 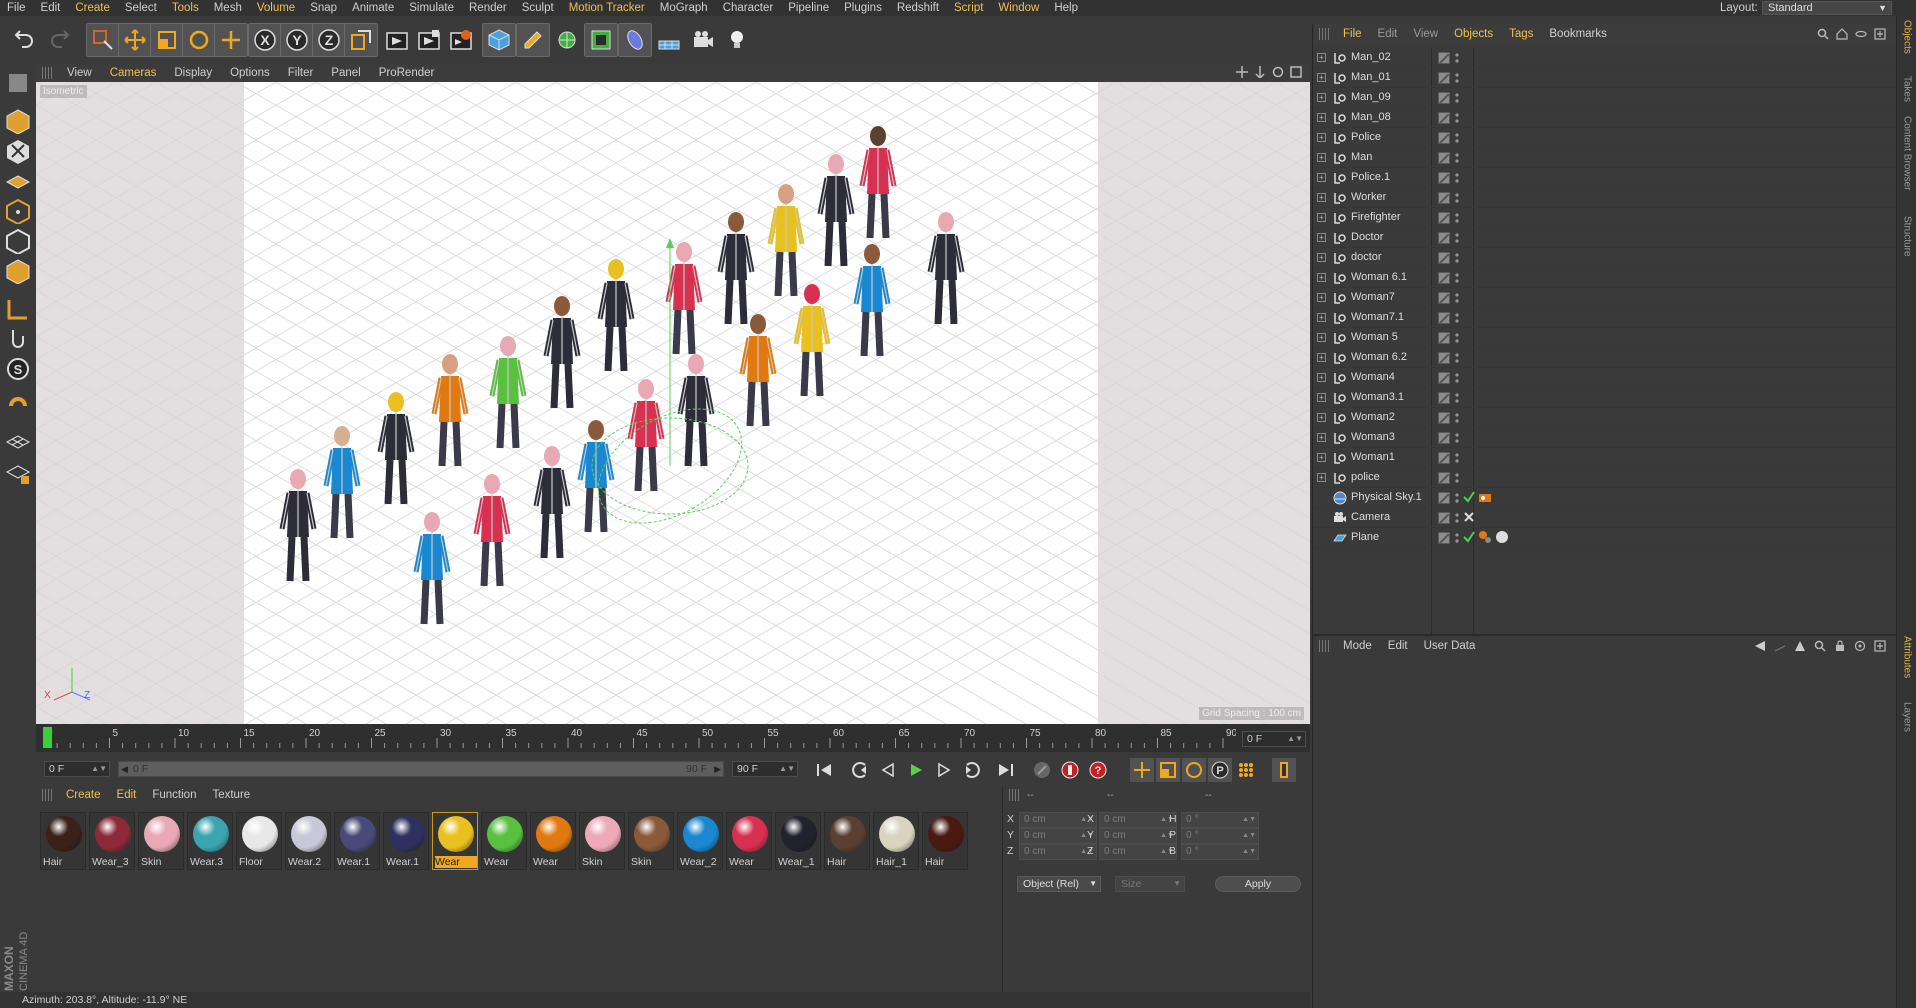 I want to click on object-name: Woman 6.2, so click(x=1379, y=357).